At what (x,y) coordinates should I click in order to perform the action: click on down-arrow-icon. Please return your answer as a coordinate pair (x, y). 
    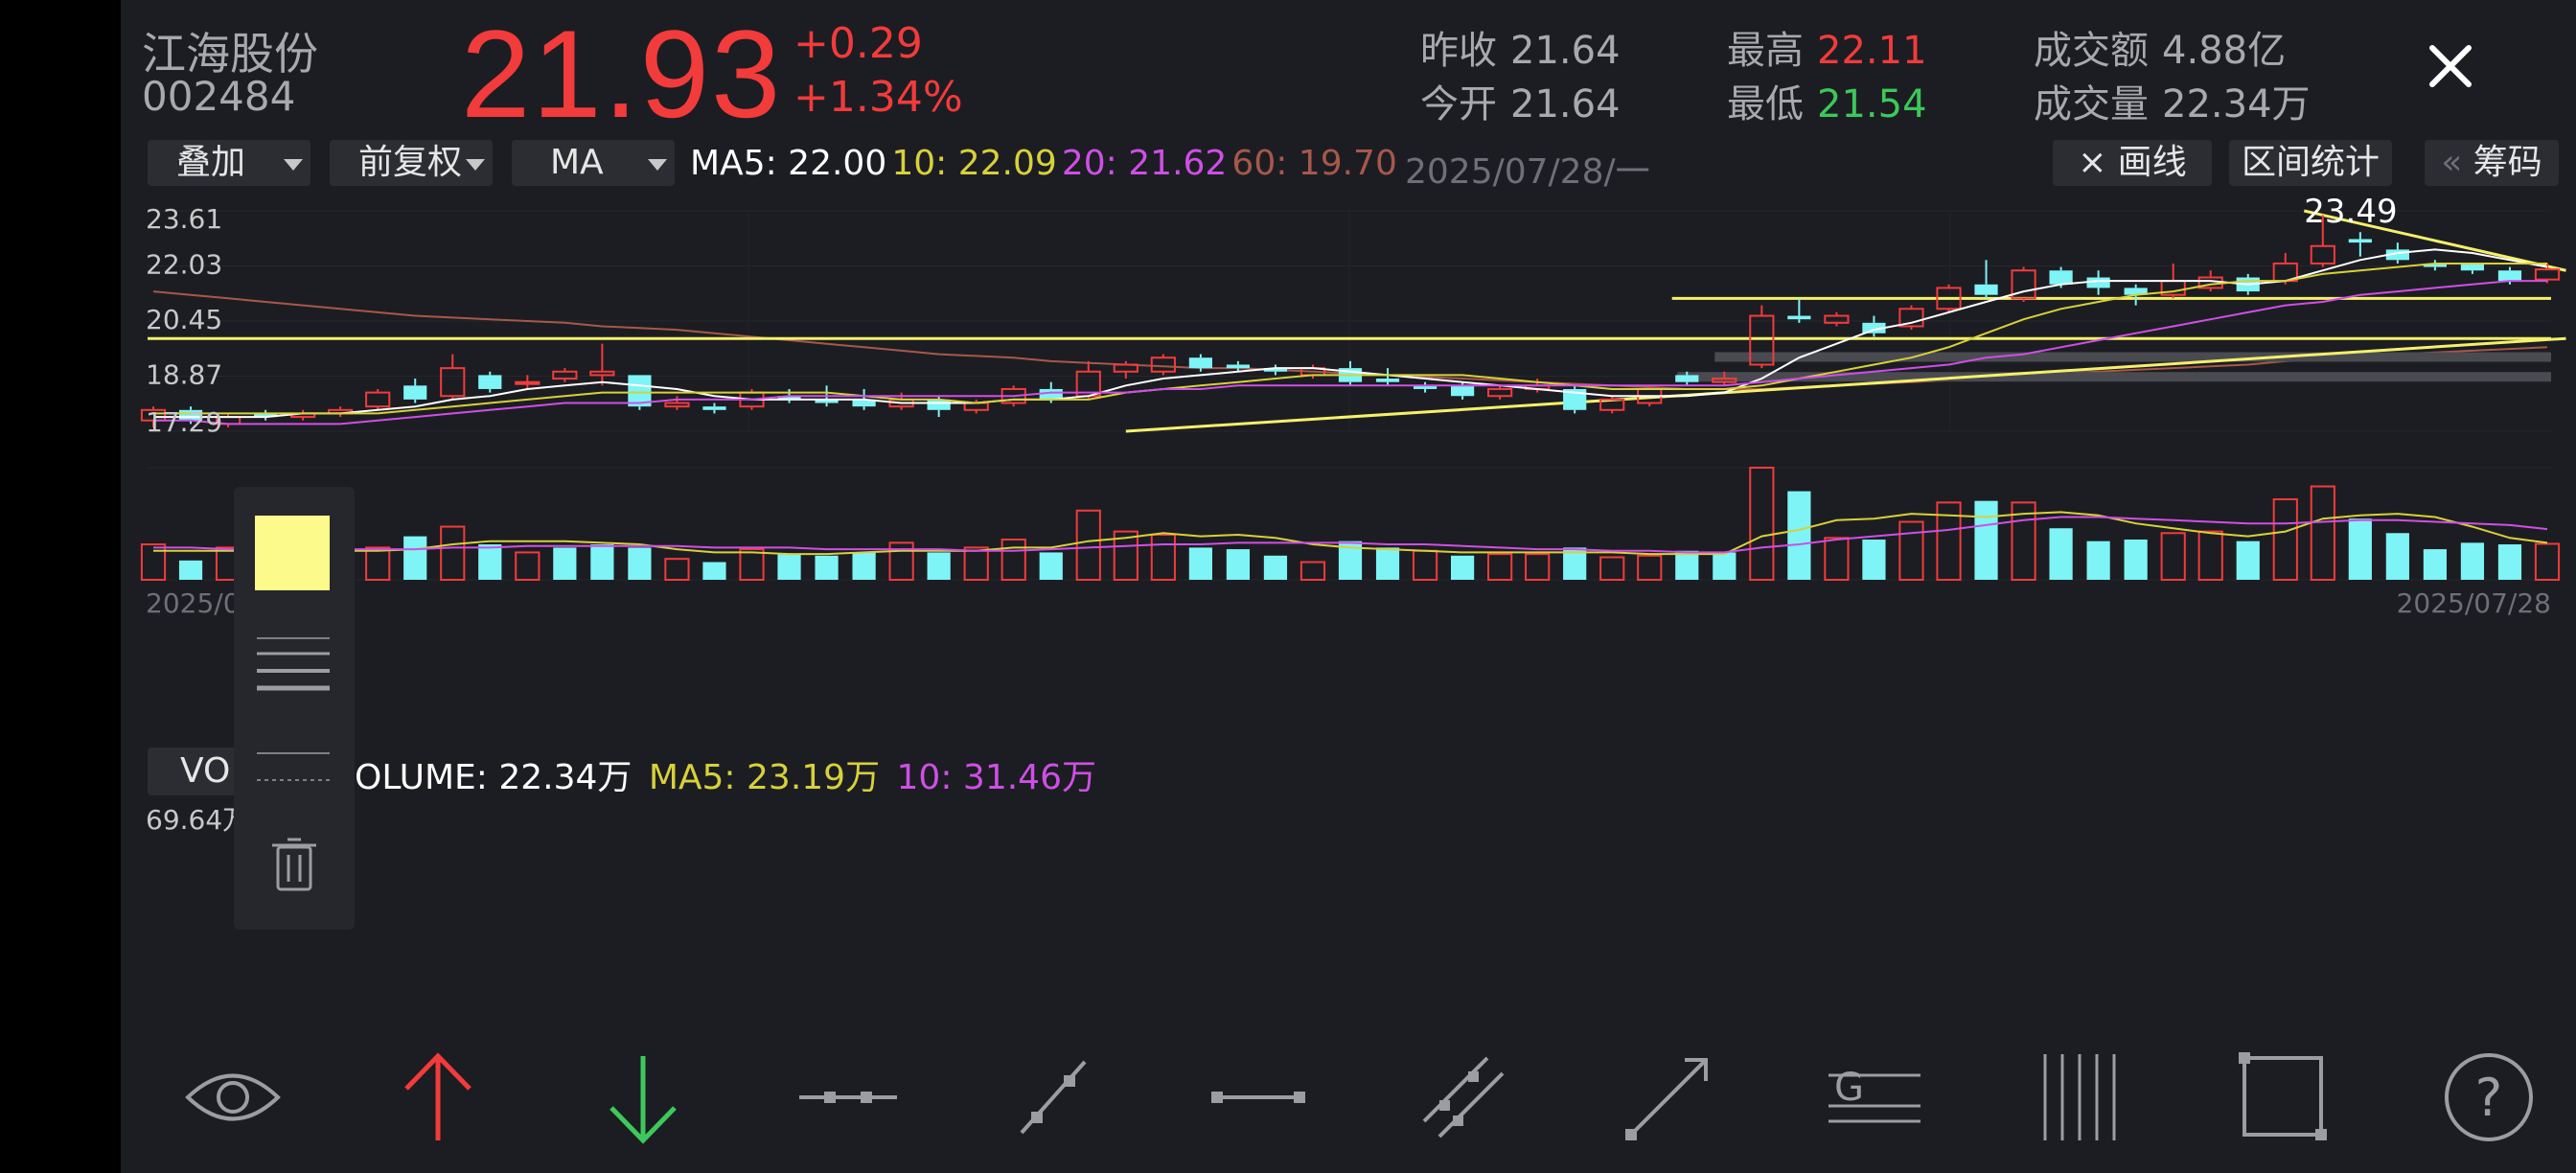
    Looking at the image, I should click on (643, 1097).